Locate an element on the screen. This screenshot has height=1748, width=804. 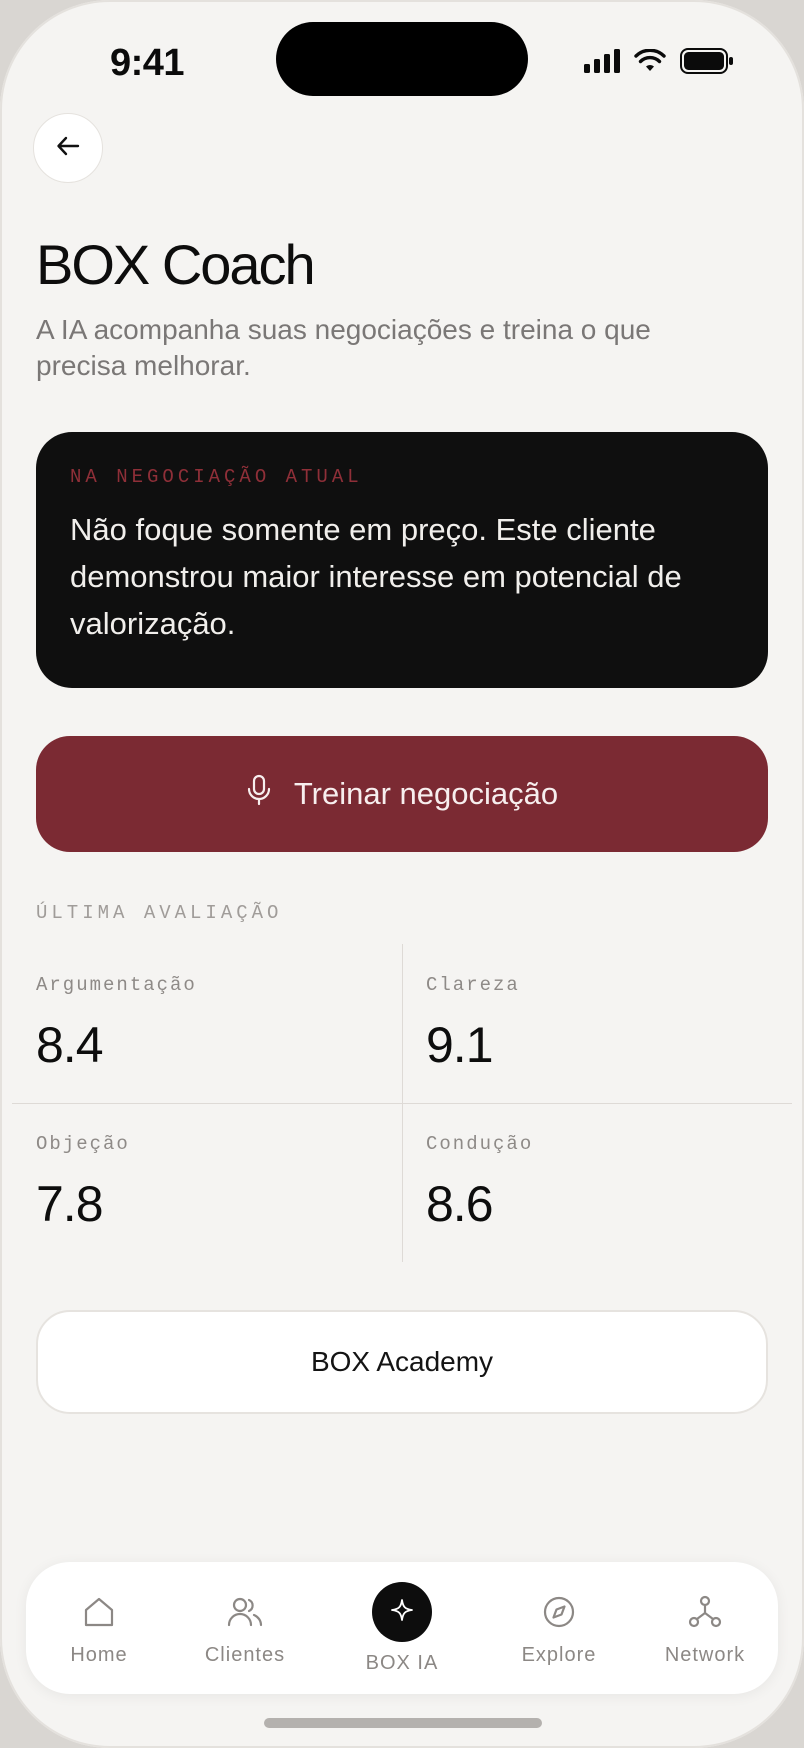
battery-icon is located at coordinates (707, 63).